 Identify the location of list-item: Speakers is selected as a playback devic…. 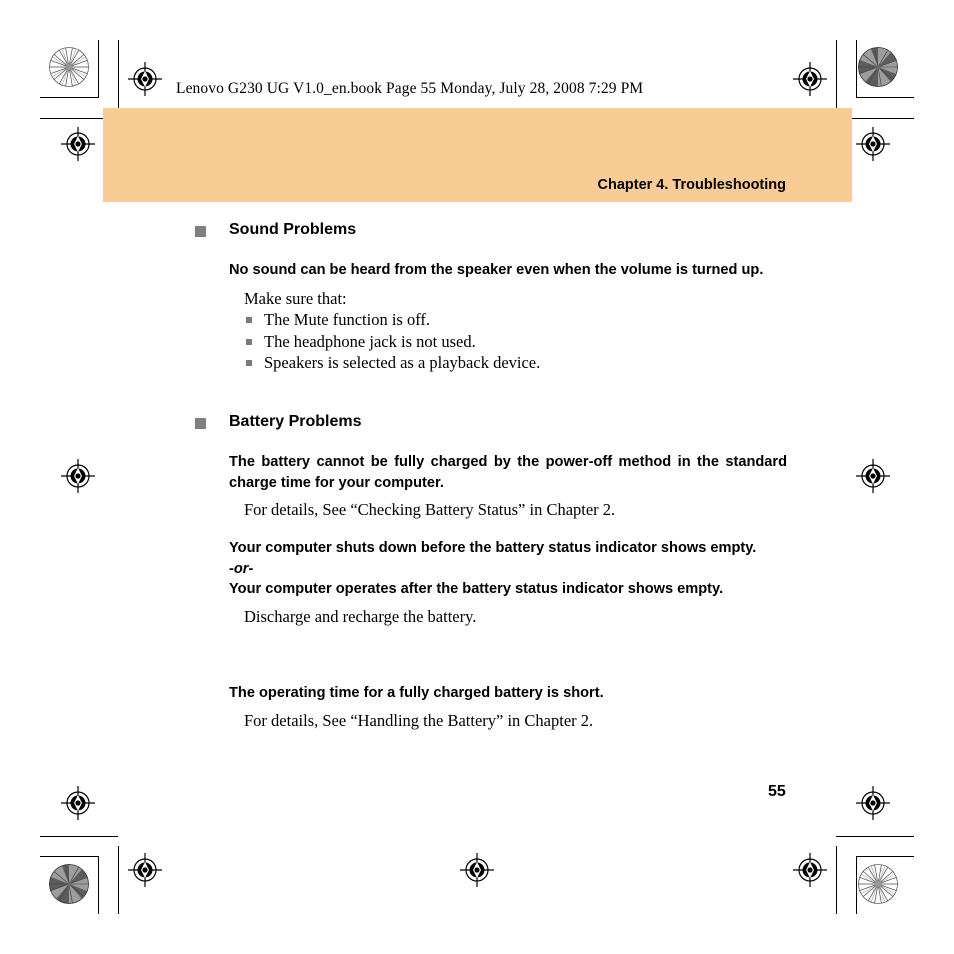
(515, 363).